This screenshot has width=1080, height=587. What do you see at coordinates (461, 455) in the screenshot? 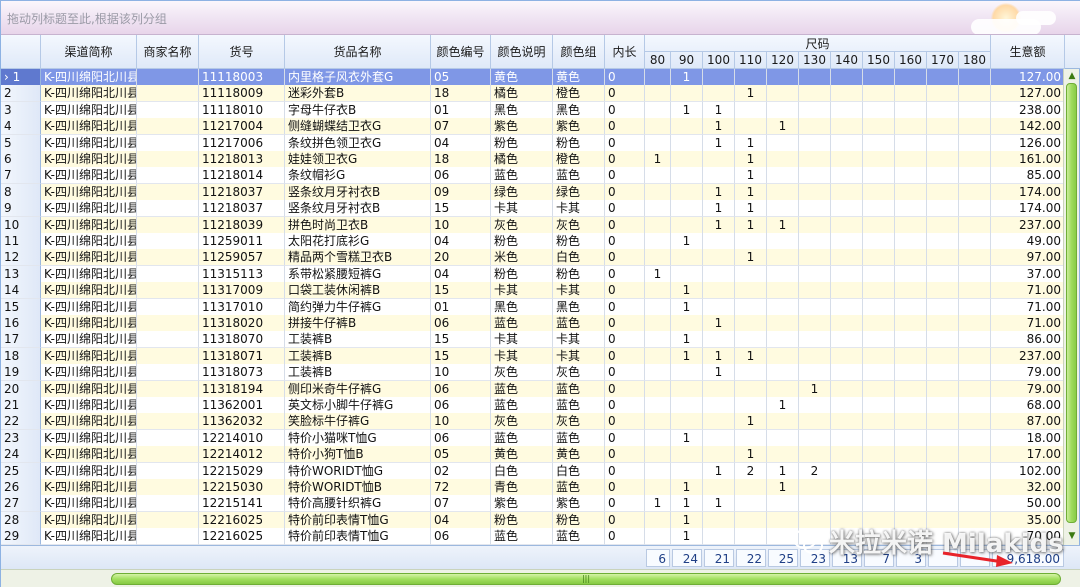
I see `cell-cc: 05` at bounding box center [461, 455].